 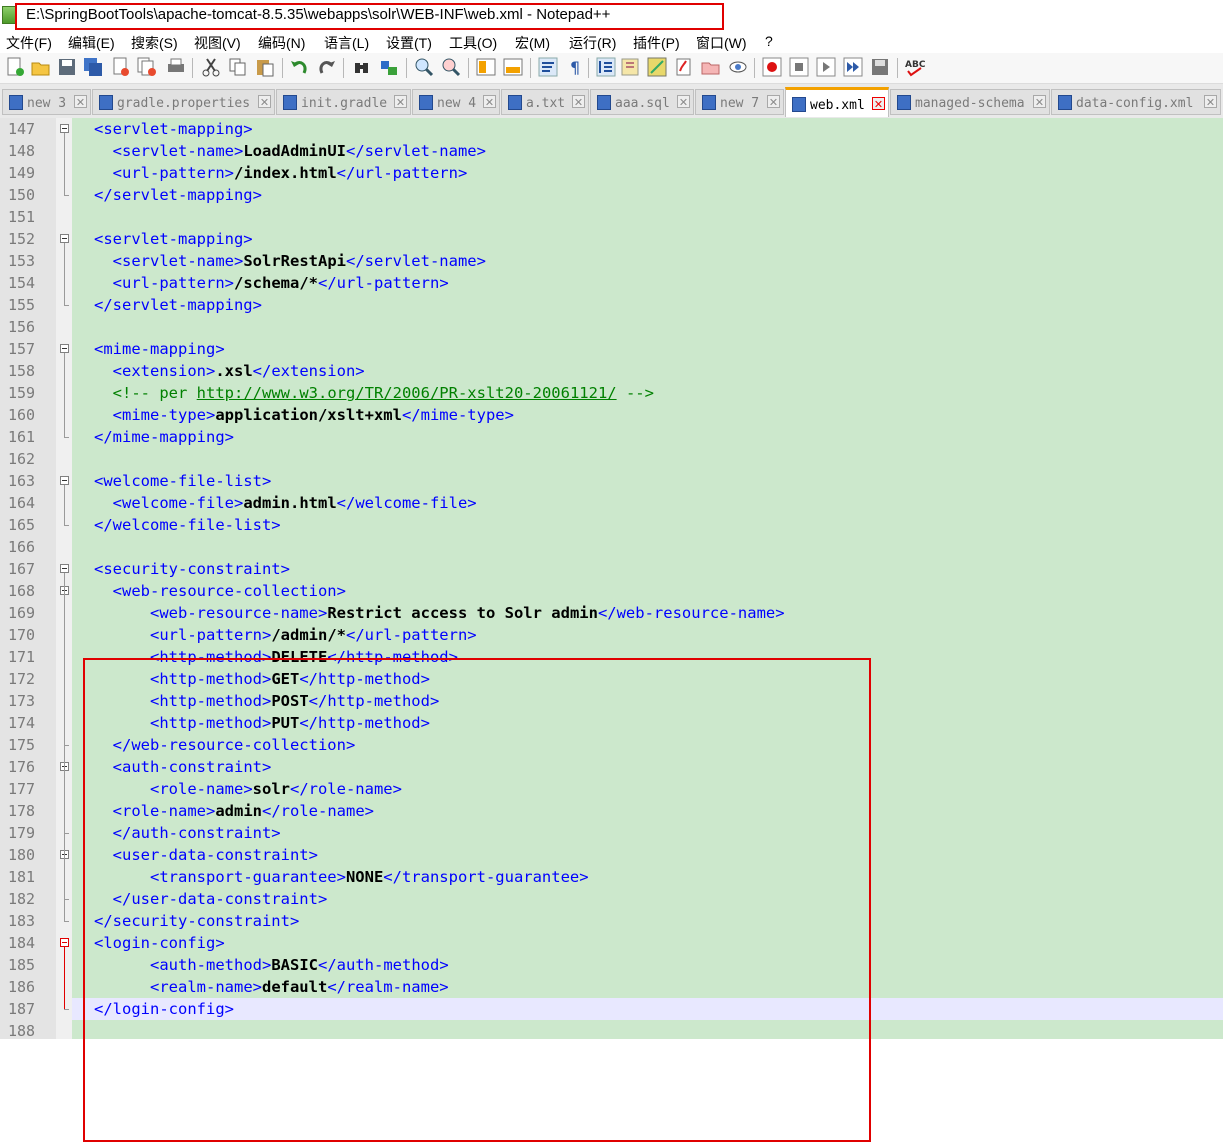 I want to click on folder-icon, so click(x=711, y=67).